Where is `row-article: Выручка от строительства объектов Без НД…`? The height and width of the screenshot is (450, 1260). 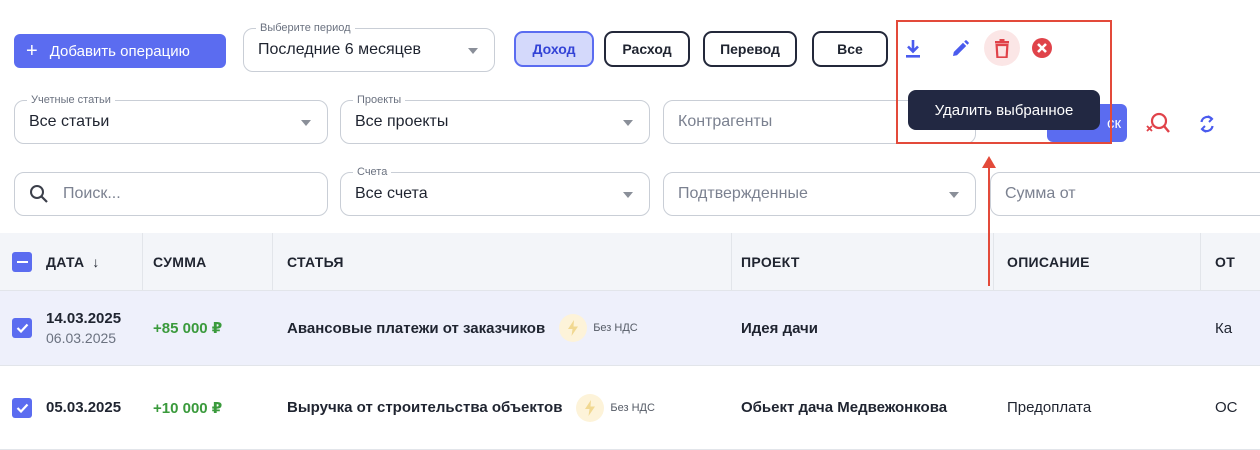
row-article: Выручка от строительства объектов Без НД… is located at coordinates (471, 407).